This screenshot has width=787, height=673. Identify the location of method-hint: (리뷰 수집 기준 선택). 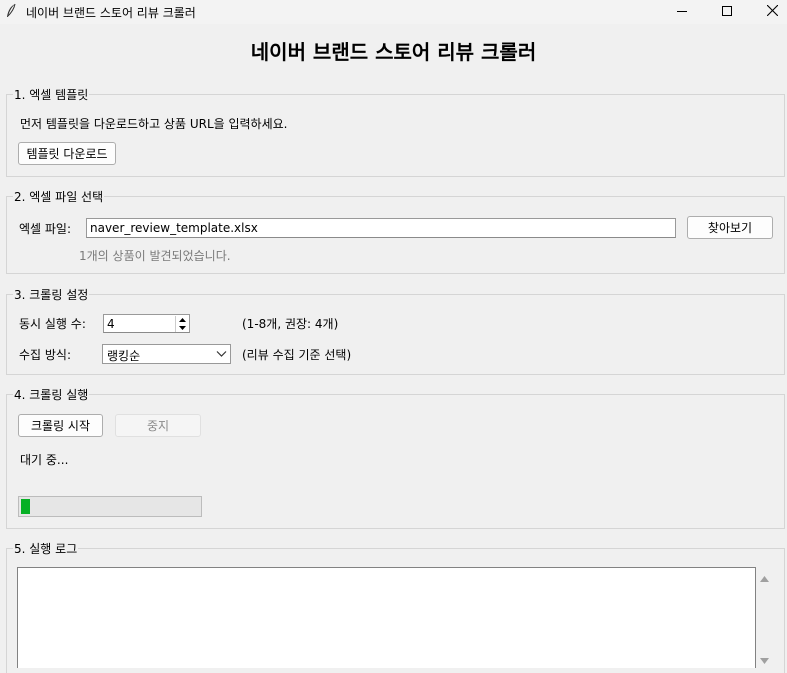
(297, 355).